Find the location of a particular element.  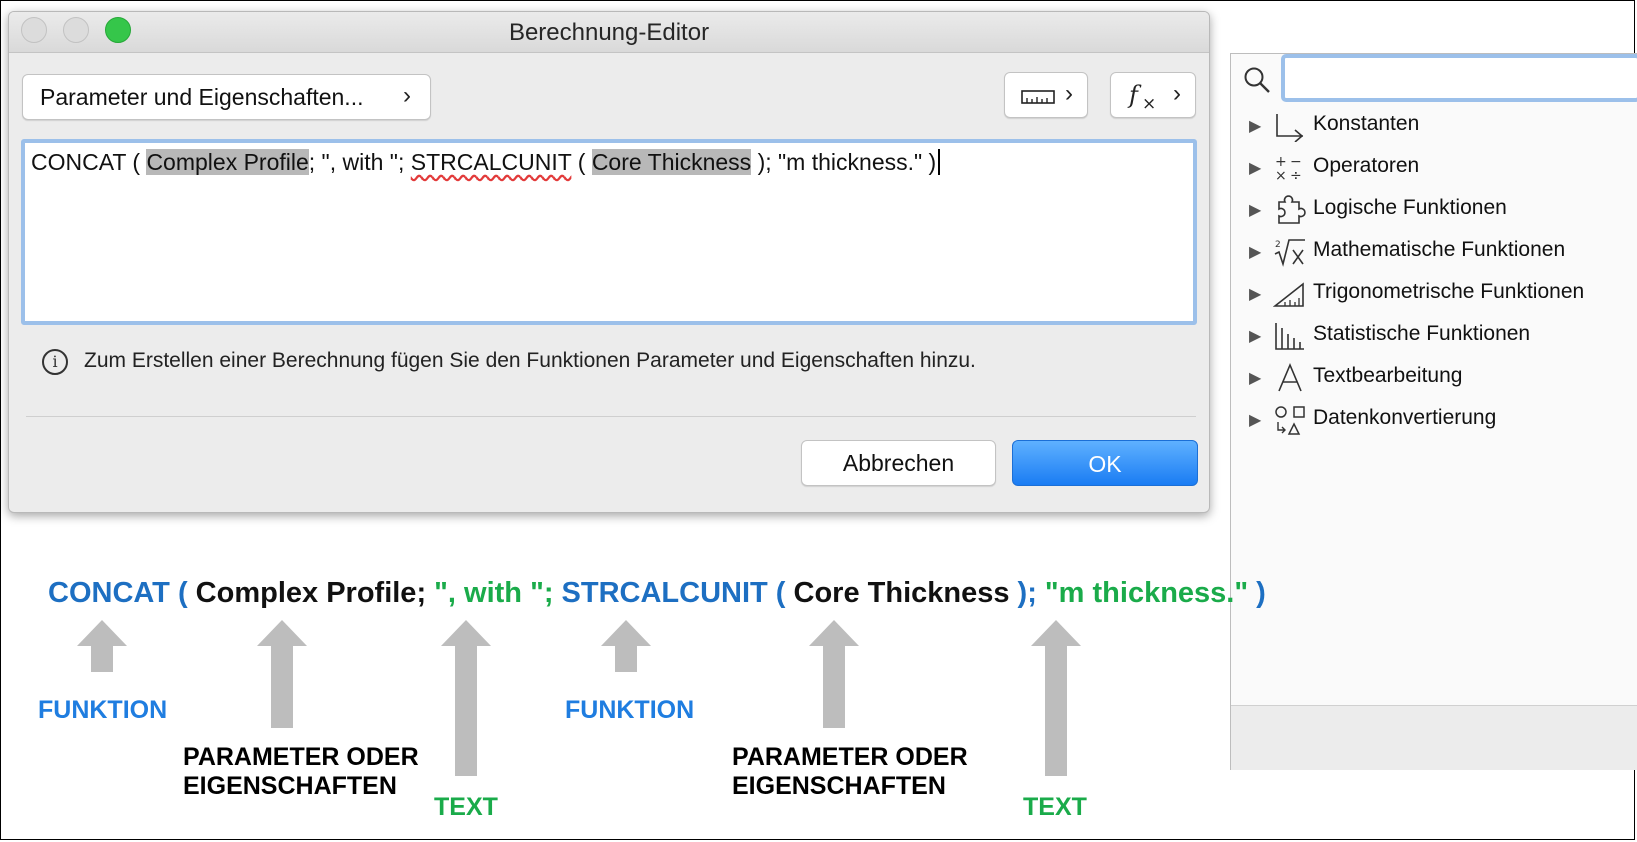

ann-function-token: ) is located at coordinates (1257, 593).